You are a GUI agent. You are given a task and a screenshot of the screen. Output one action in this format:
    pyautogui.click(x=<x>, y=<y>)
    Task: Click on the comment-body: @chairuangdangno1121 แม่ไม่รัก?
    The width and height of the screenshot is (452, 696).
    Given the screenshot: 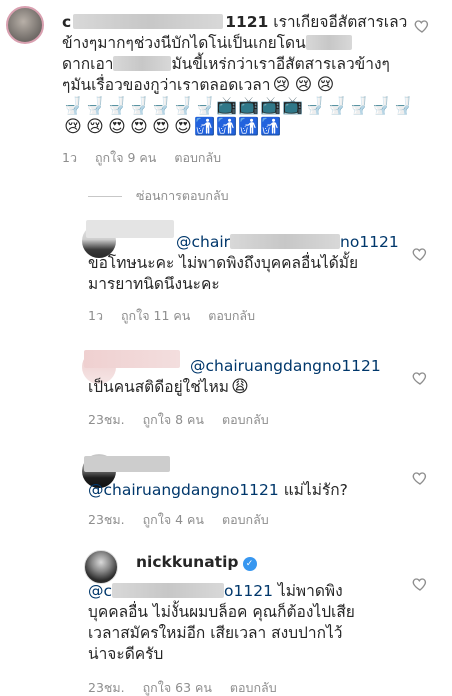 What is the action you would take?
    pyautogui.click(x=248, y=490)
    